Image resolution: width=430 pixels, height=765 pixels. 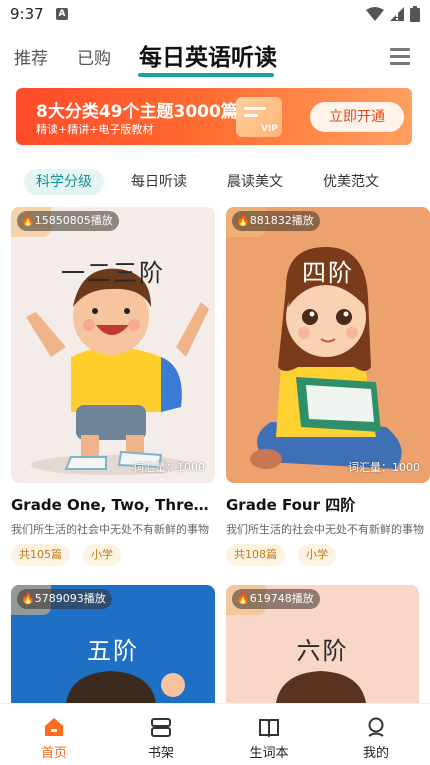 What do you see at coordinates (326, 358) in the screenshot?
I see `girl-illustration` at bounding box center [326, 358].